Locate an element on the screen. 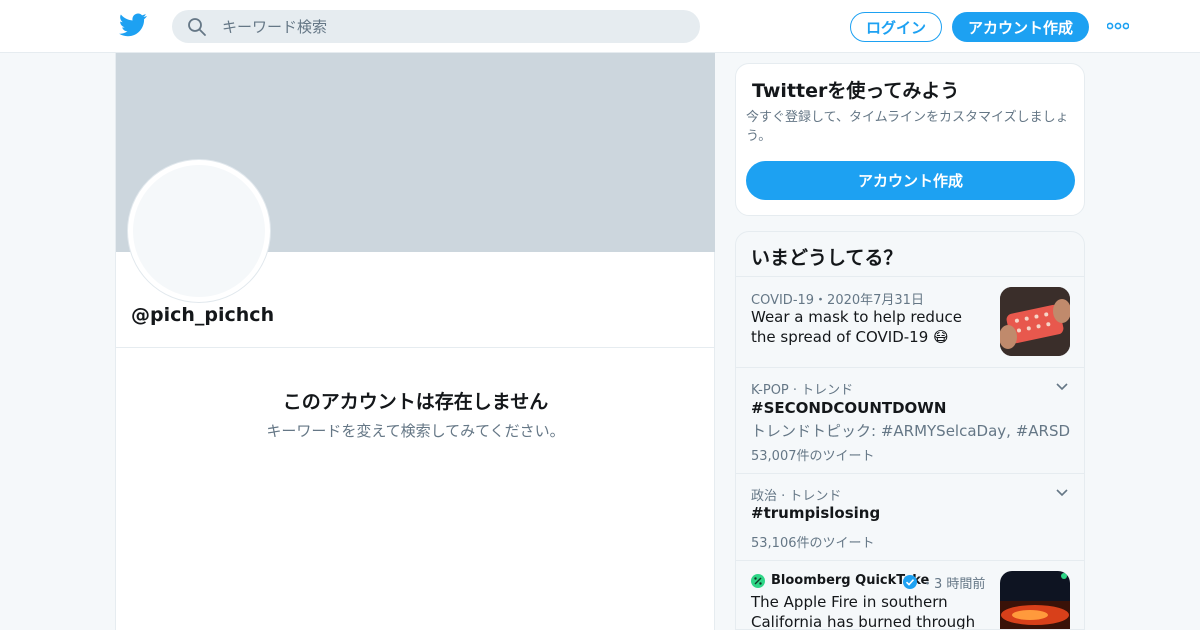  trend-topics: トレンドトピック: #ARMYSelcaDay, #ARSD is located at coordinates (911, 431).